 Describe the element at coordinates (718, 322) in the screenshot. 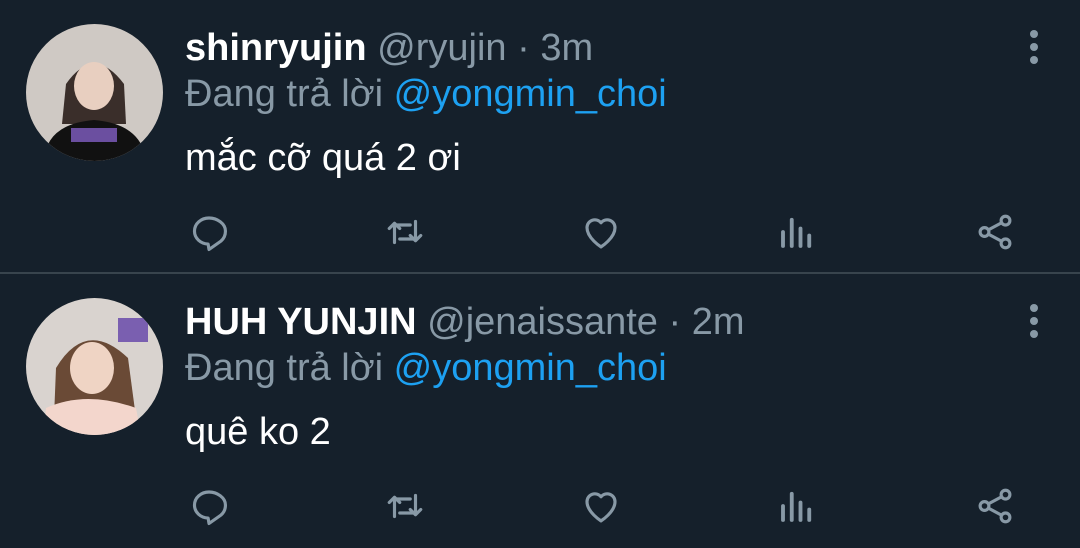

I see `timestamp: 2m` at that location.